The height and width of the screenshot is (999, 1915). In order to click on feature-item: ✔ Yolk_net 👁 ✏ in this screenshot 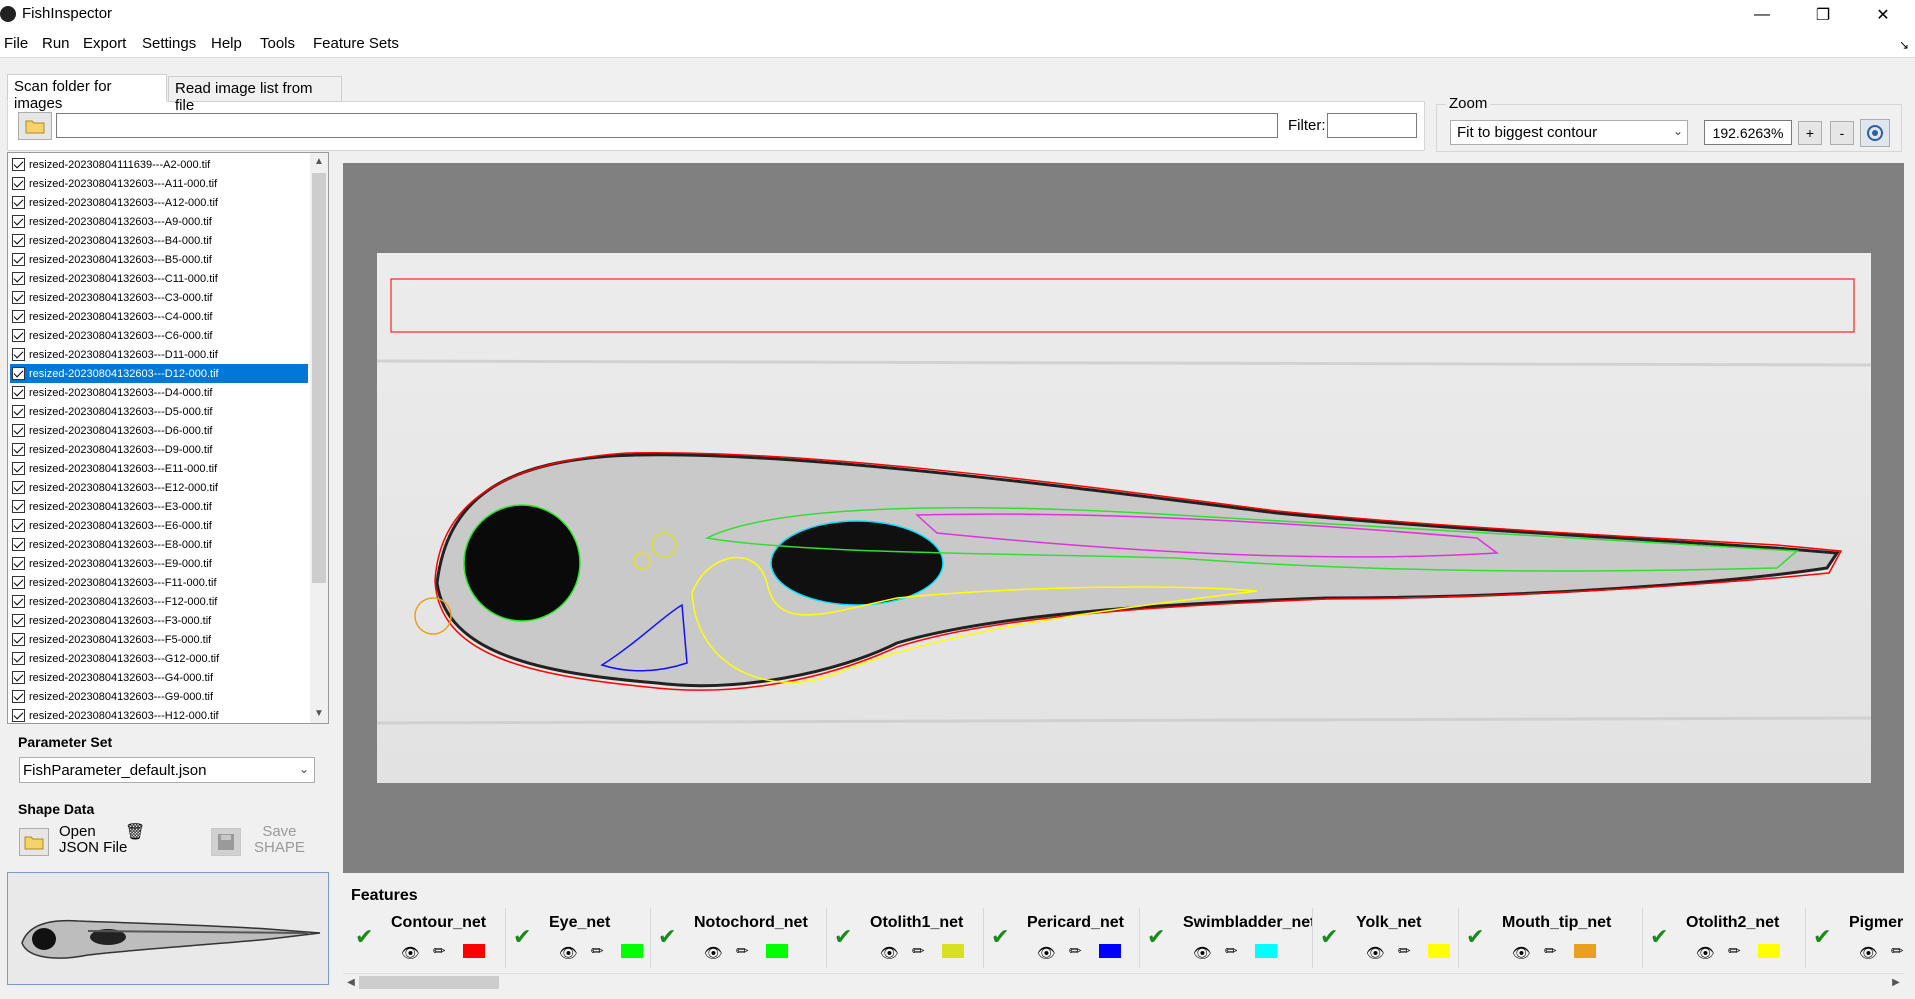, I will do `click(1390, 938)`.